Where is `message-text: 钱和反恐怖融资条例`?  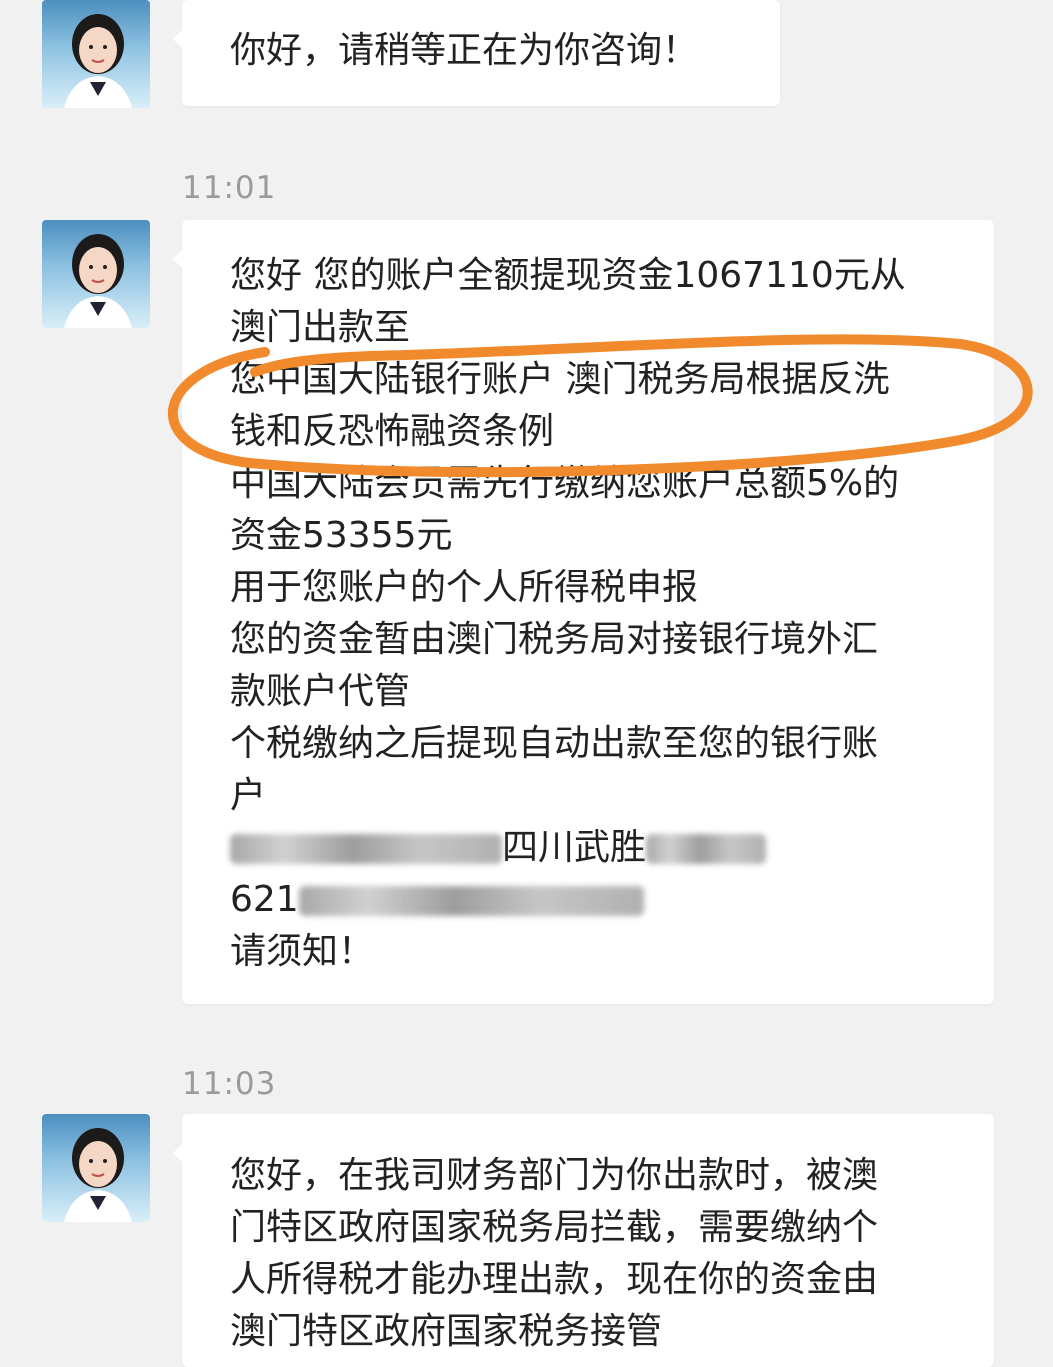 message-text: 钱和反恐怖融资条例 is located at coordinates (392, 431).